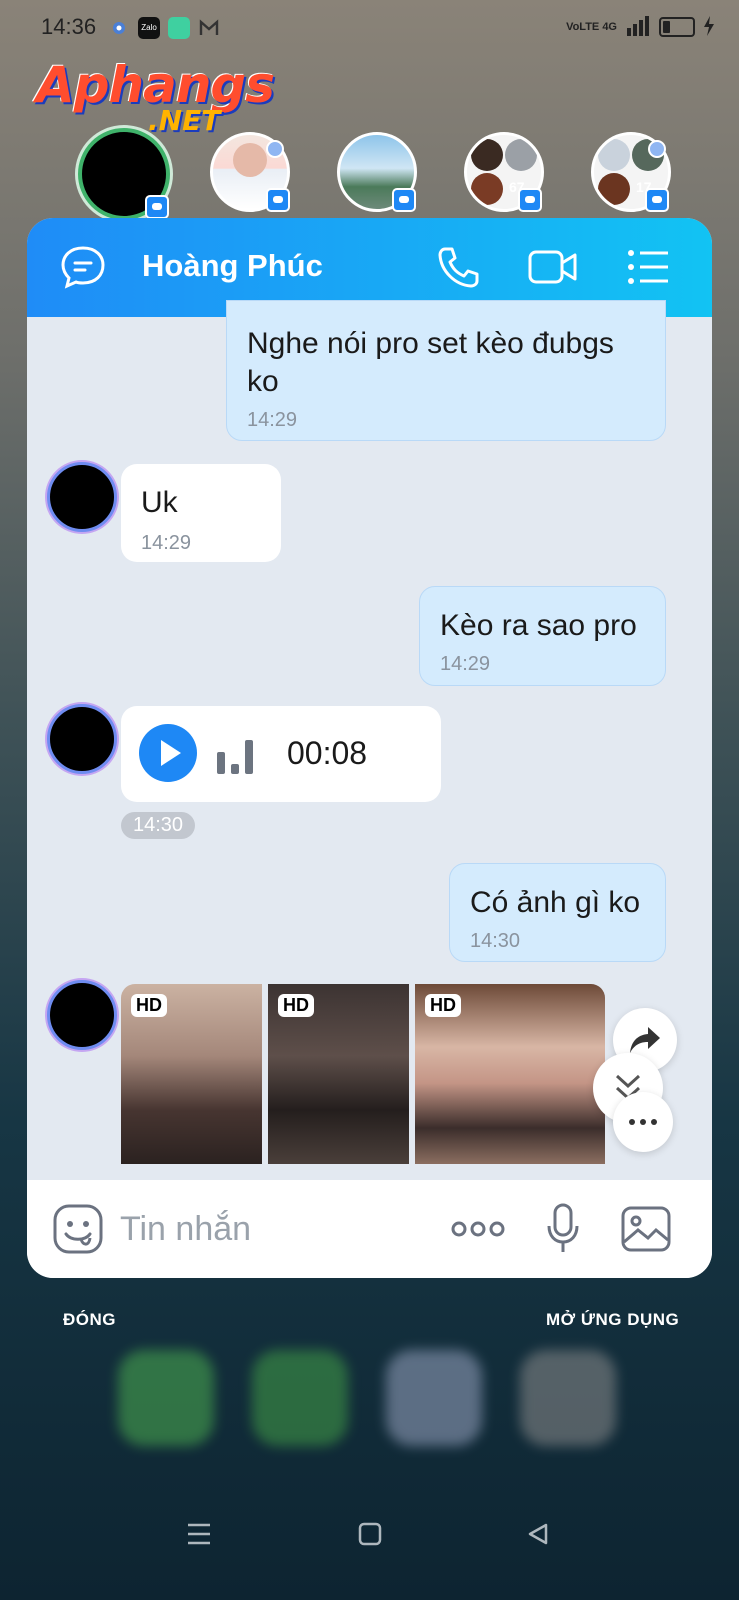 The width and height of the screenshot is (739, 1600). Describe the element at coordinates (458, 269) in the screenshot. I see `phone-call-icon` at that location.